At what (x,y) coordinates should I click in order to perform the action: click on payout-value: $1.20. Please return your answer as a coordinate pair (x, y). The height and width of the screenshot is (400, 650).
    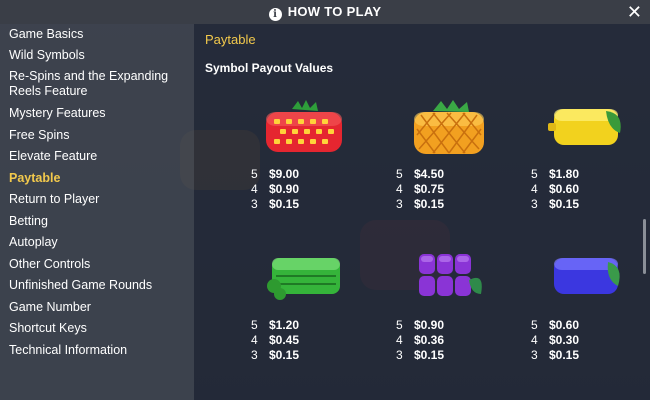
    Looking at the image, I should click on (284, 325).